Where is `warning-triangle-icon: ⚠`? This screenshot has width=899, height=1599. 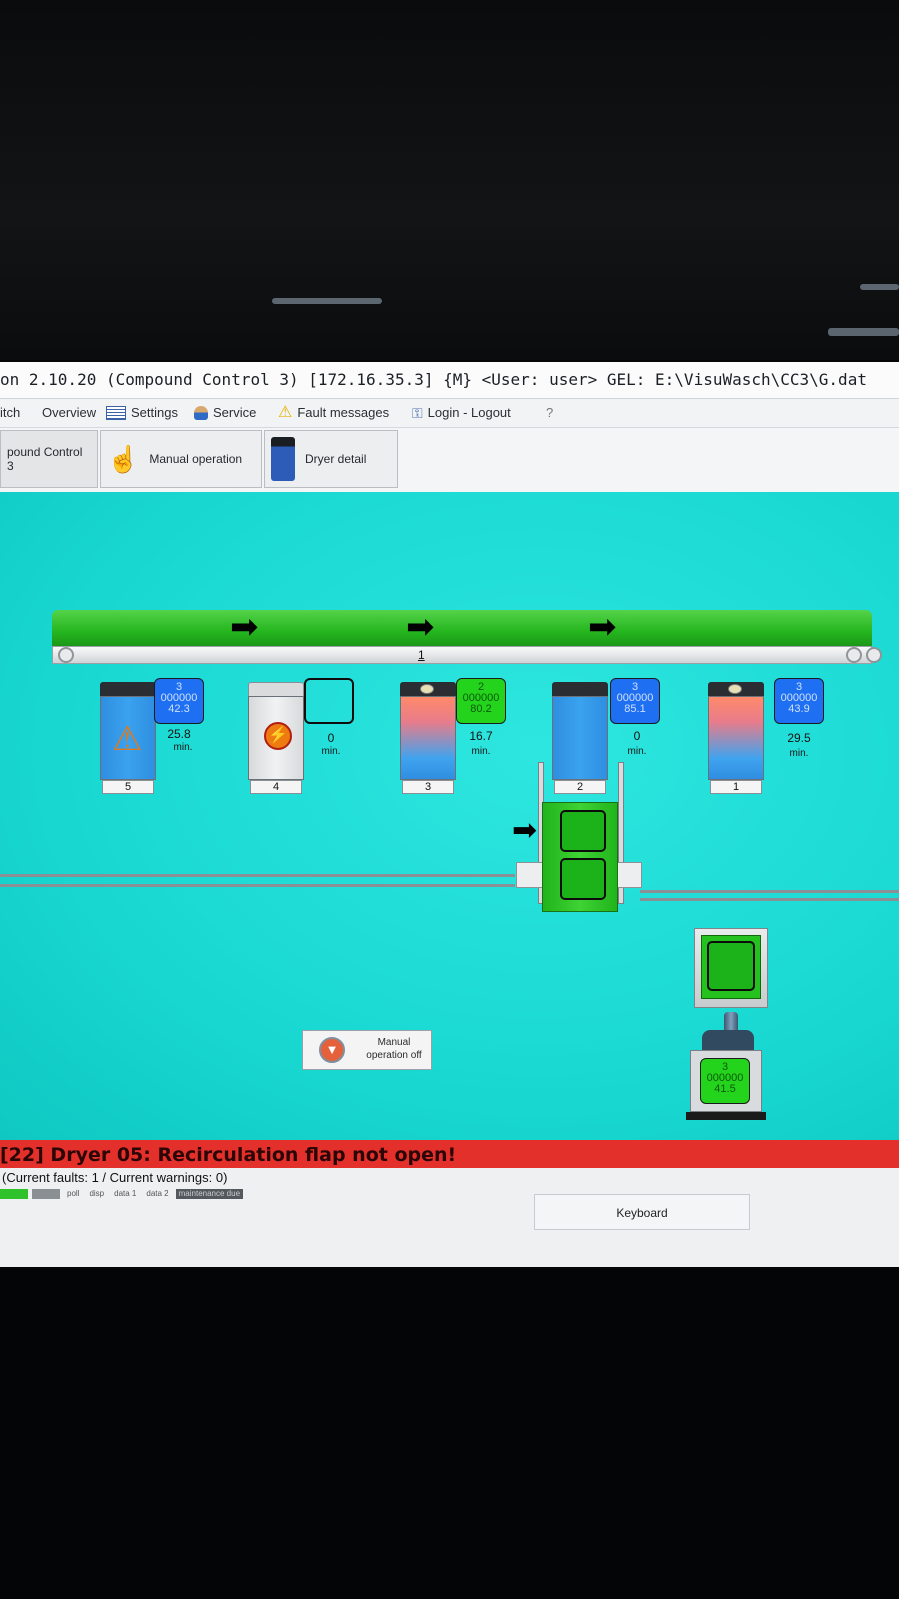 warning-triangle-icon: ⚠ is located at coordinates (127, 739).